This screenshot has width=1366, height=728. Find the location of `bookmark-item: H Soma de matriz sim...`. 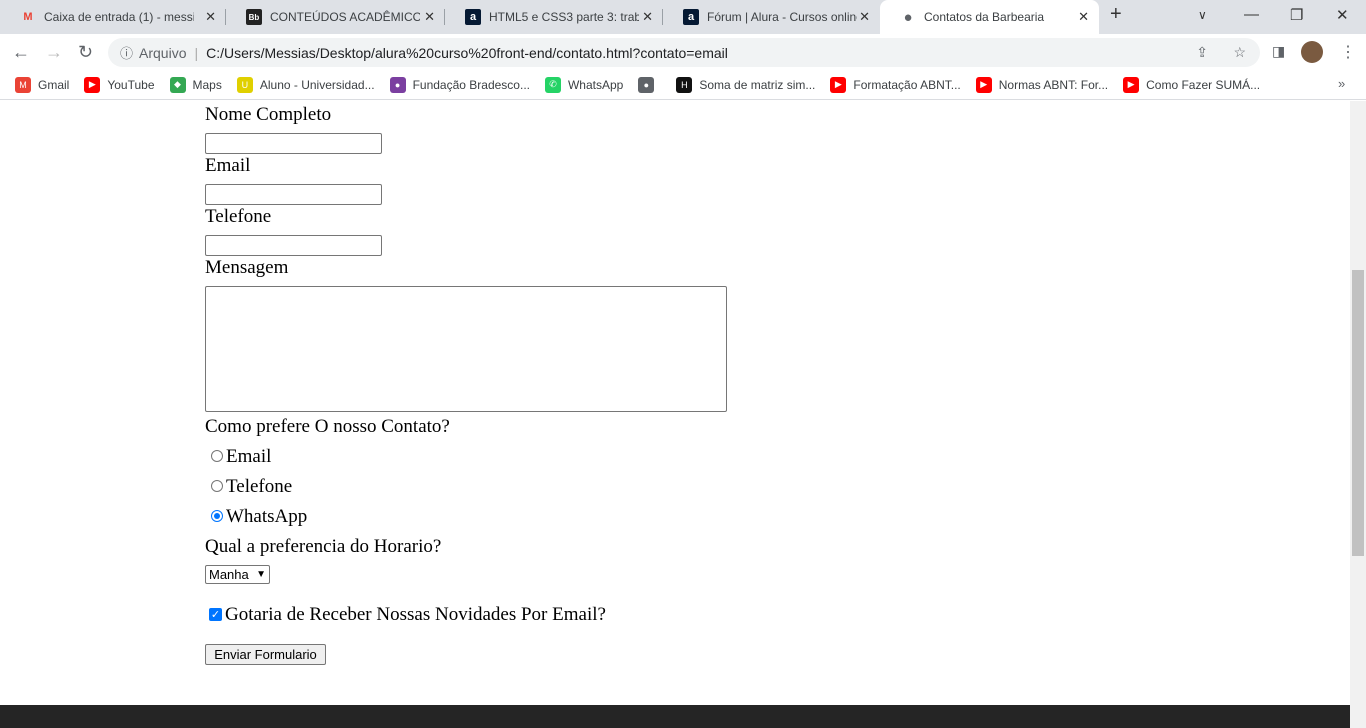

bookmark-item: H Soma de matriz sim... is located at coordinates (746, 84).